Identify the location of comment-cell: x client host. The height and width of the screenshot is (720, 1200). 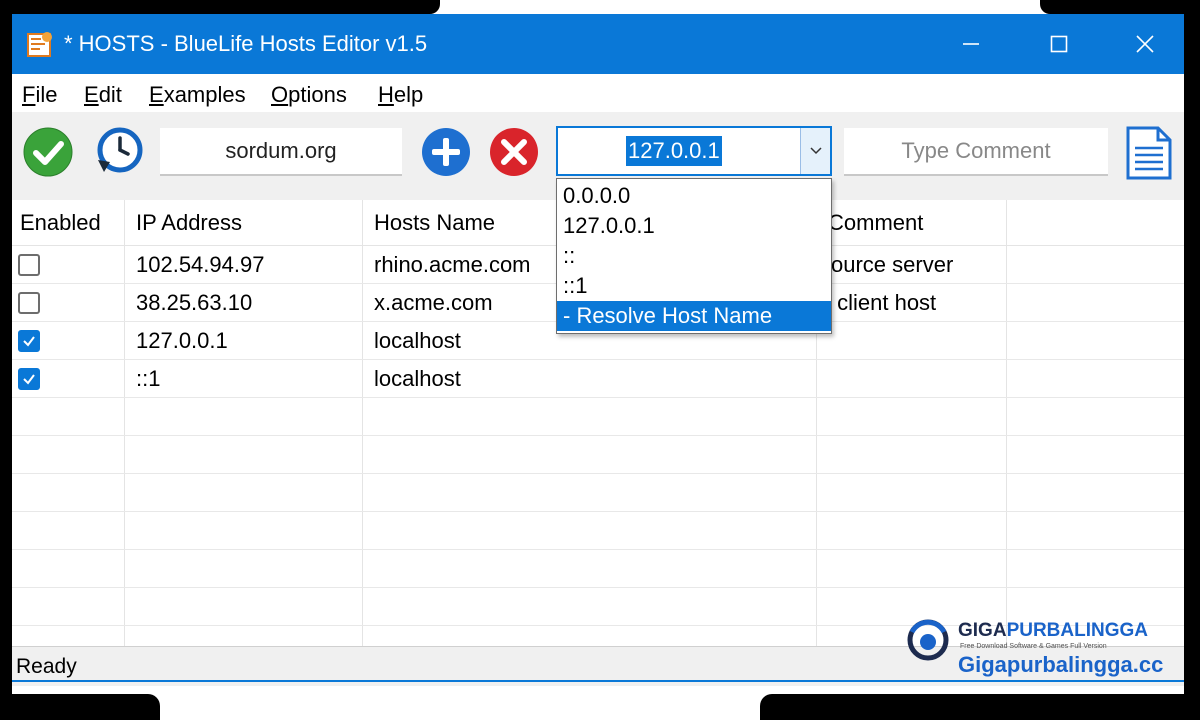
(878, 302).